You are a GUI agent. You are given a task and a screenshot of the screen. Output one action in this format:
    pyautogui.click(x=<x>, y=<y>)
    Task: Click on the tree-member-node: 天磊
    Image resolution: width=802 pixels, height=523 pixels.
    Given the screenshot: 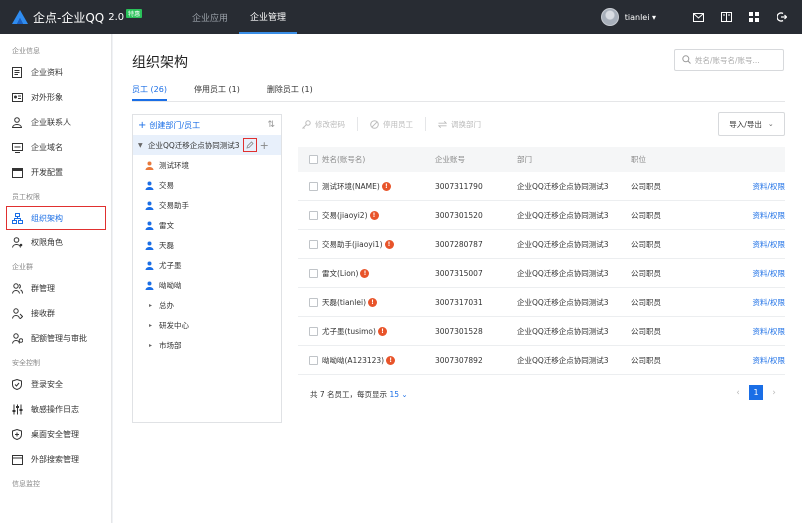 What is the action you would take?
    pyautogui.click(x=207, y=245)
    